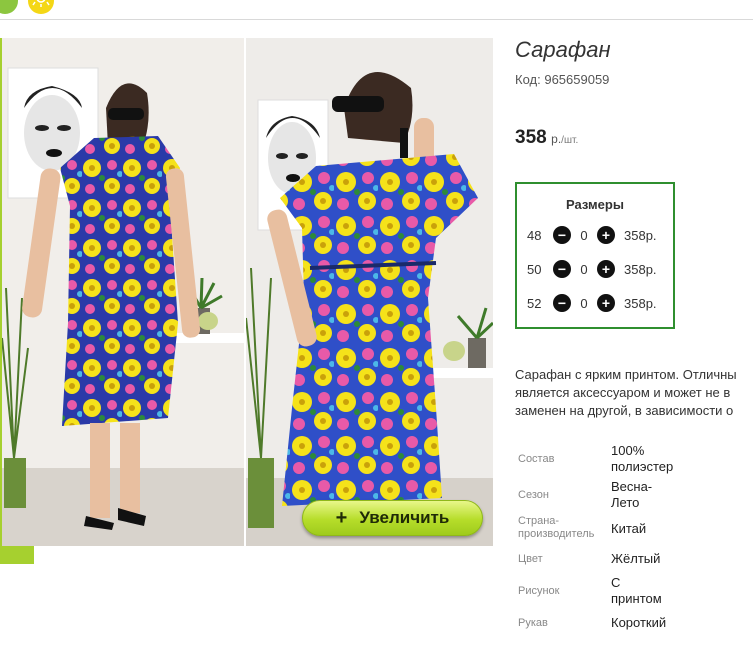  Describe the element at coordinates (563, 49) in the screenshot. I see `product-title: Сарафан` at that location.